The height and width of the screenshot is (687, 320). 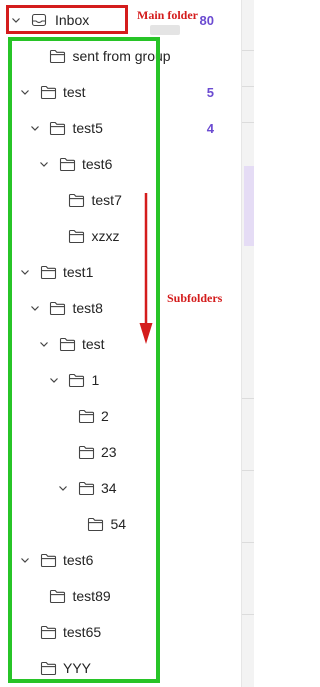 I want to click on selected-message-highlight, so click(x=249, y=206).